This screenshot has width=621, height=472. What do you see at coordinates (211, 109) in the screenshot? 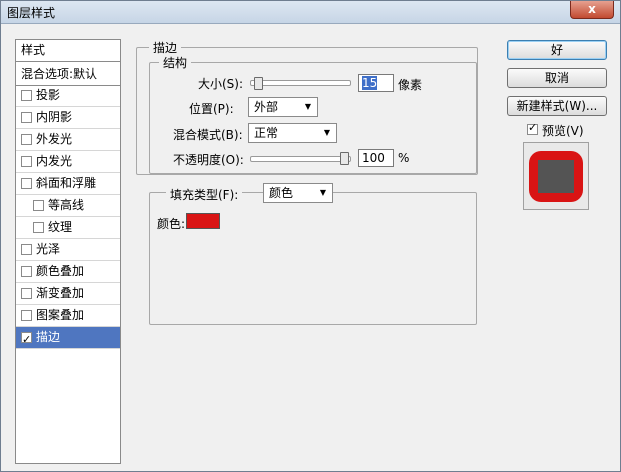
I see `position-label: 位置(P):` at bounding box center [211, 109].